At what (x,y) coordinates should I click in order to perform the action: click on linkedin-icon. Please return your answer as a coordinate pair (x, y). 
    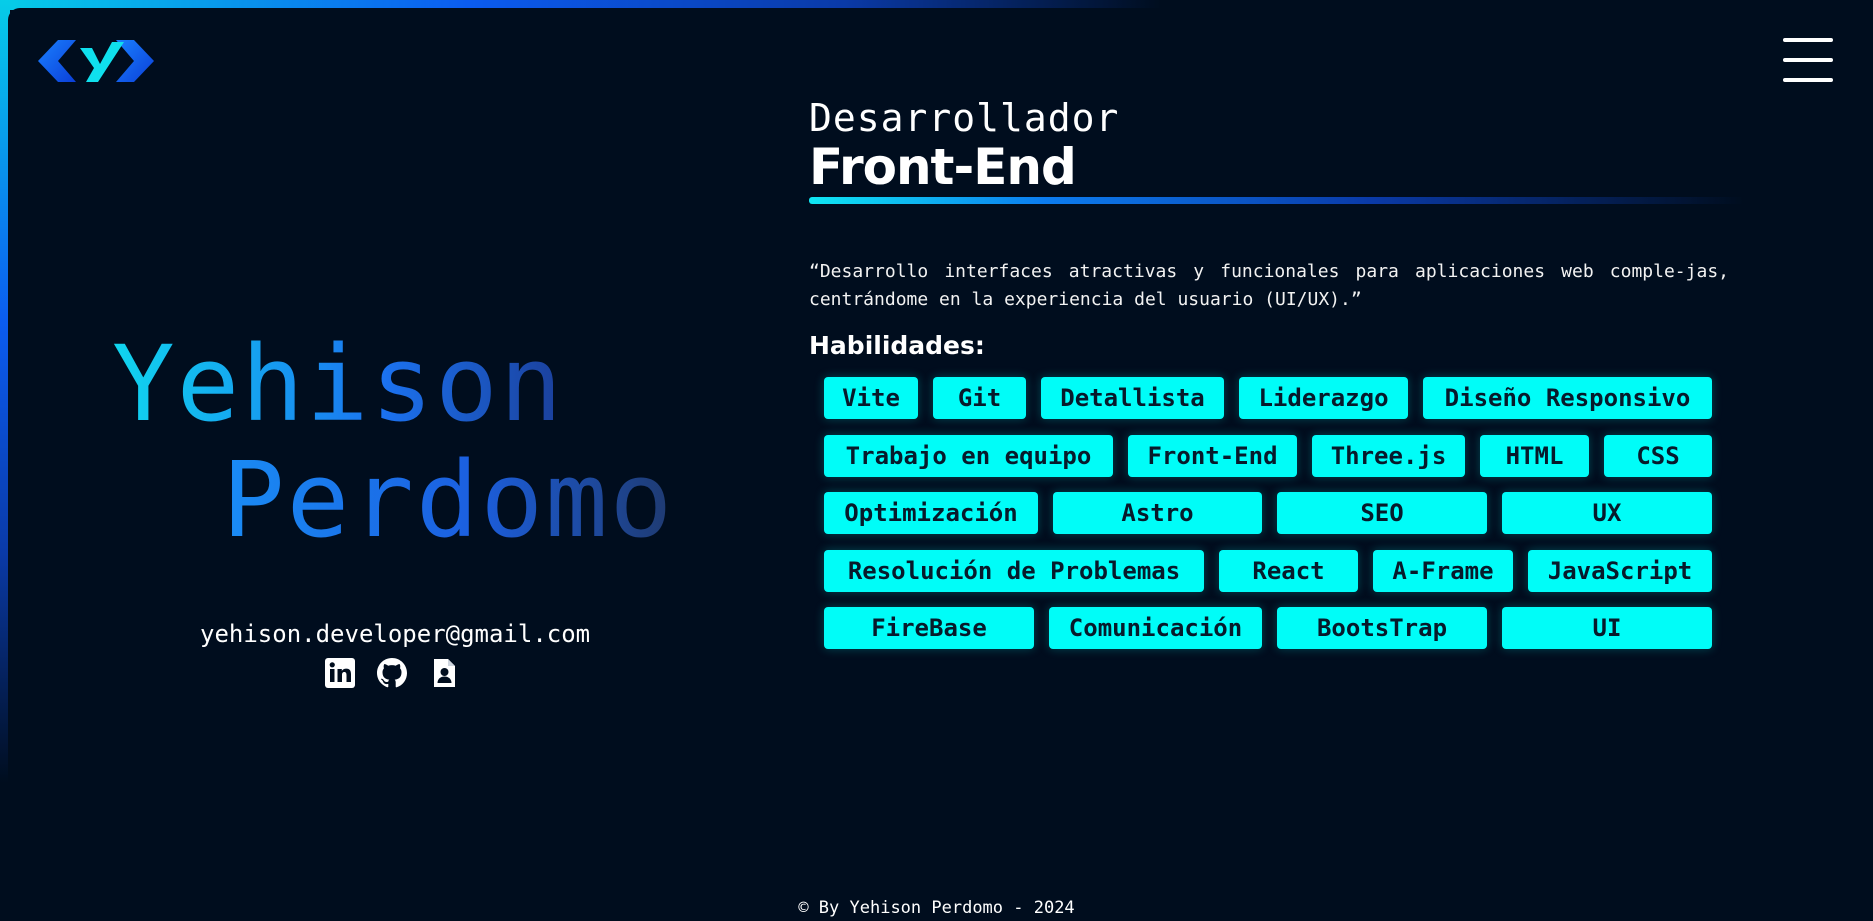
    Looking at the image, I should click on (340, 673).